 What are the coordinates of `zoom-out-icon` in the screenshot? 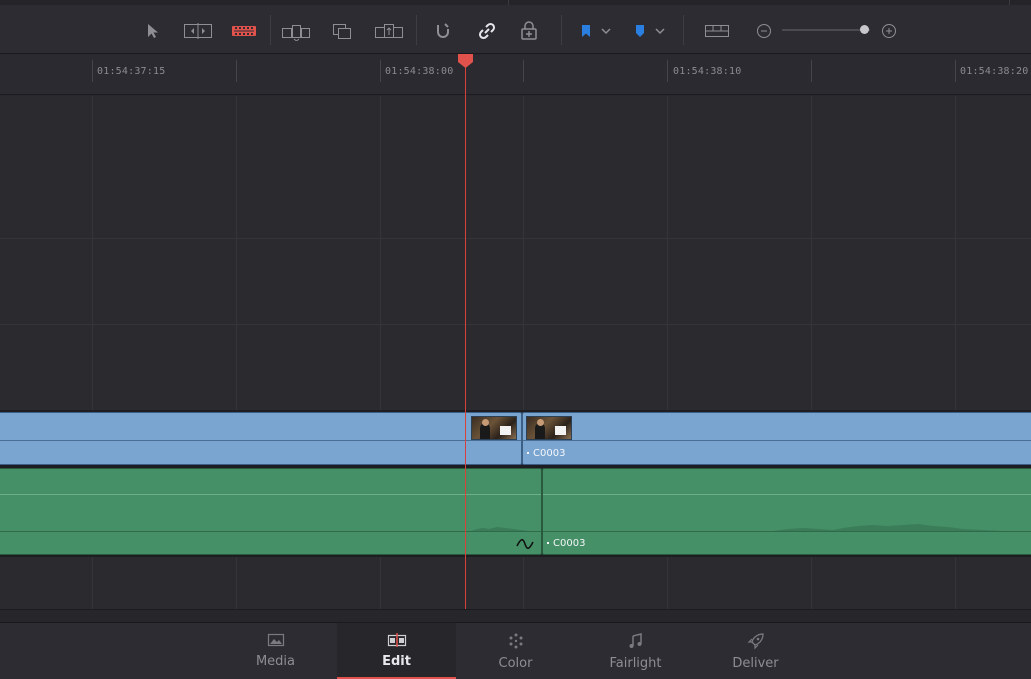 It's located at (764, 31).